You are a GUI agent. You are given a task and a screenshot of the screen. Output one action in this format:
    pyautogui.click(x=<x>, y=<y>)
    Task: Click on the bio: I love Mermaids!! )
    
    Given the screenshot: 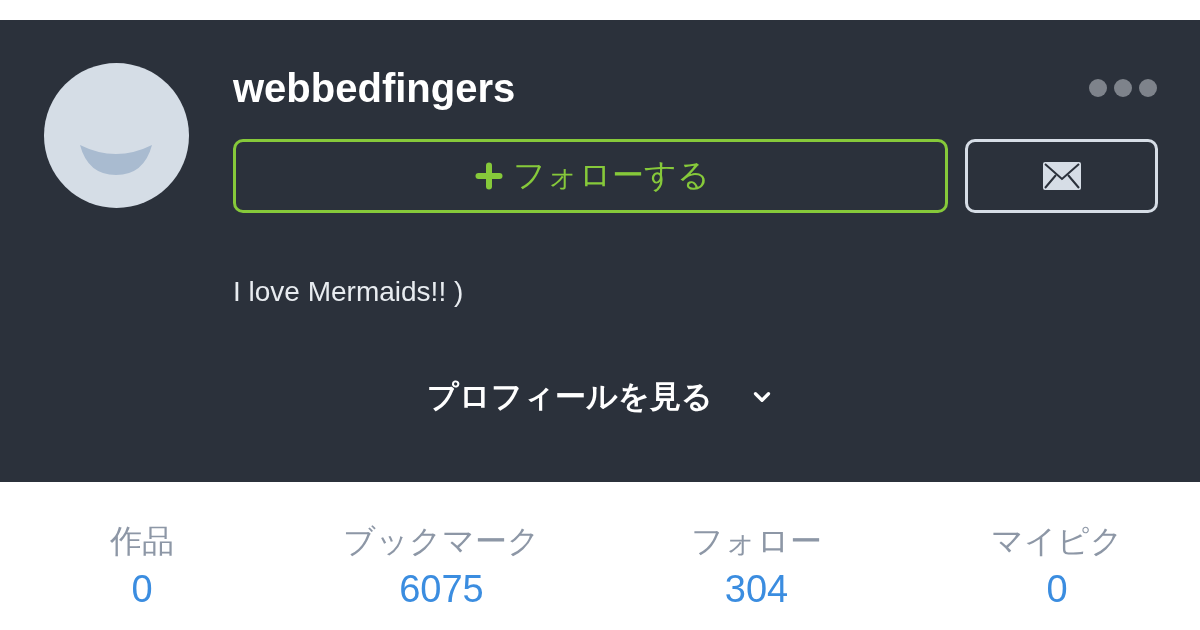 What is the action you would take?
    pyautogui.click(x=348, y=292)
    